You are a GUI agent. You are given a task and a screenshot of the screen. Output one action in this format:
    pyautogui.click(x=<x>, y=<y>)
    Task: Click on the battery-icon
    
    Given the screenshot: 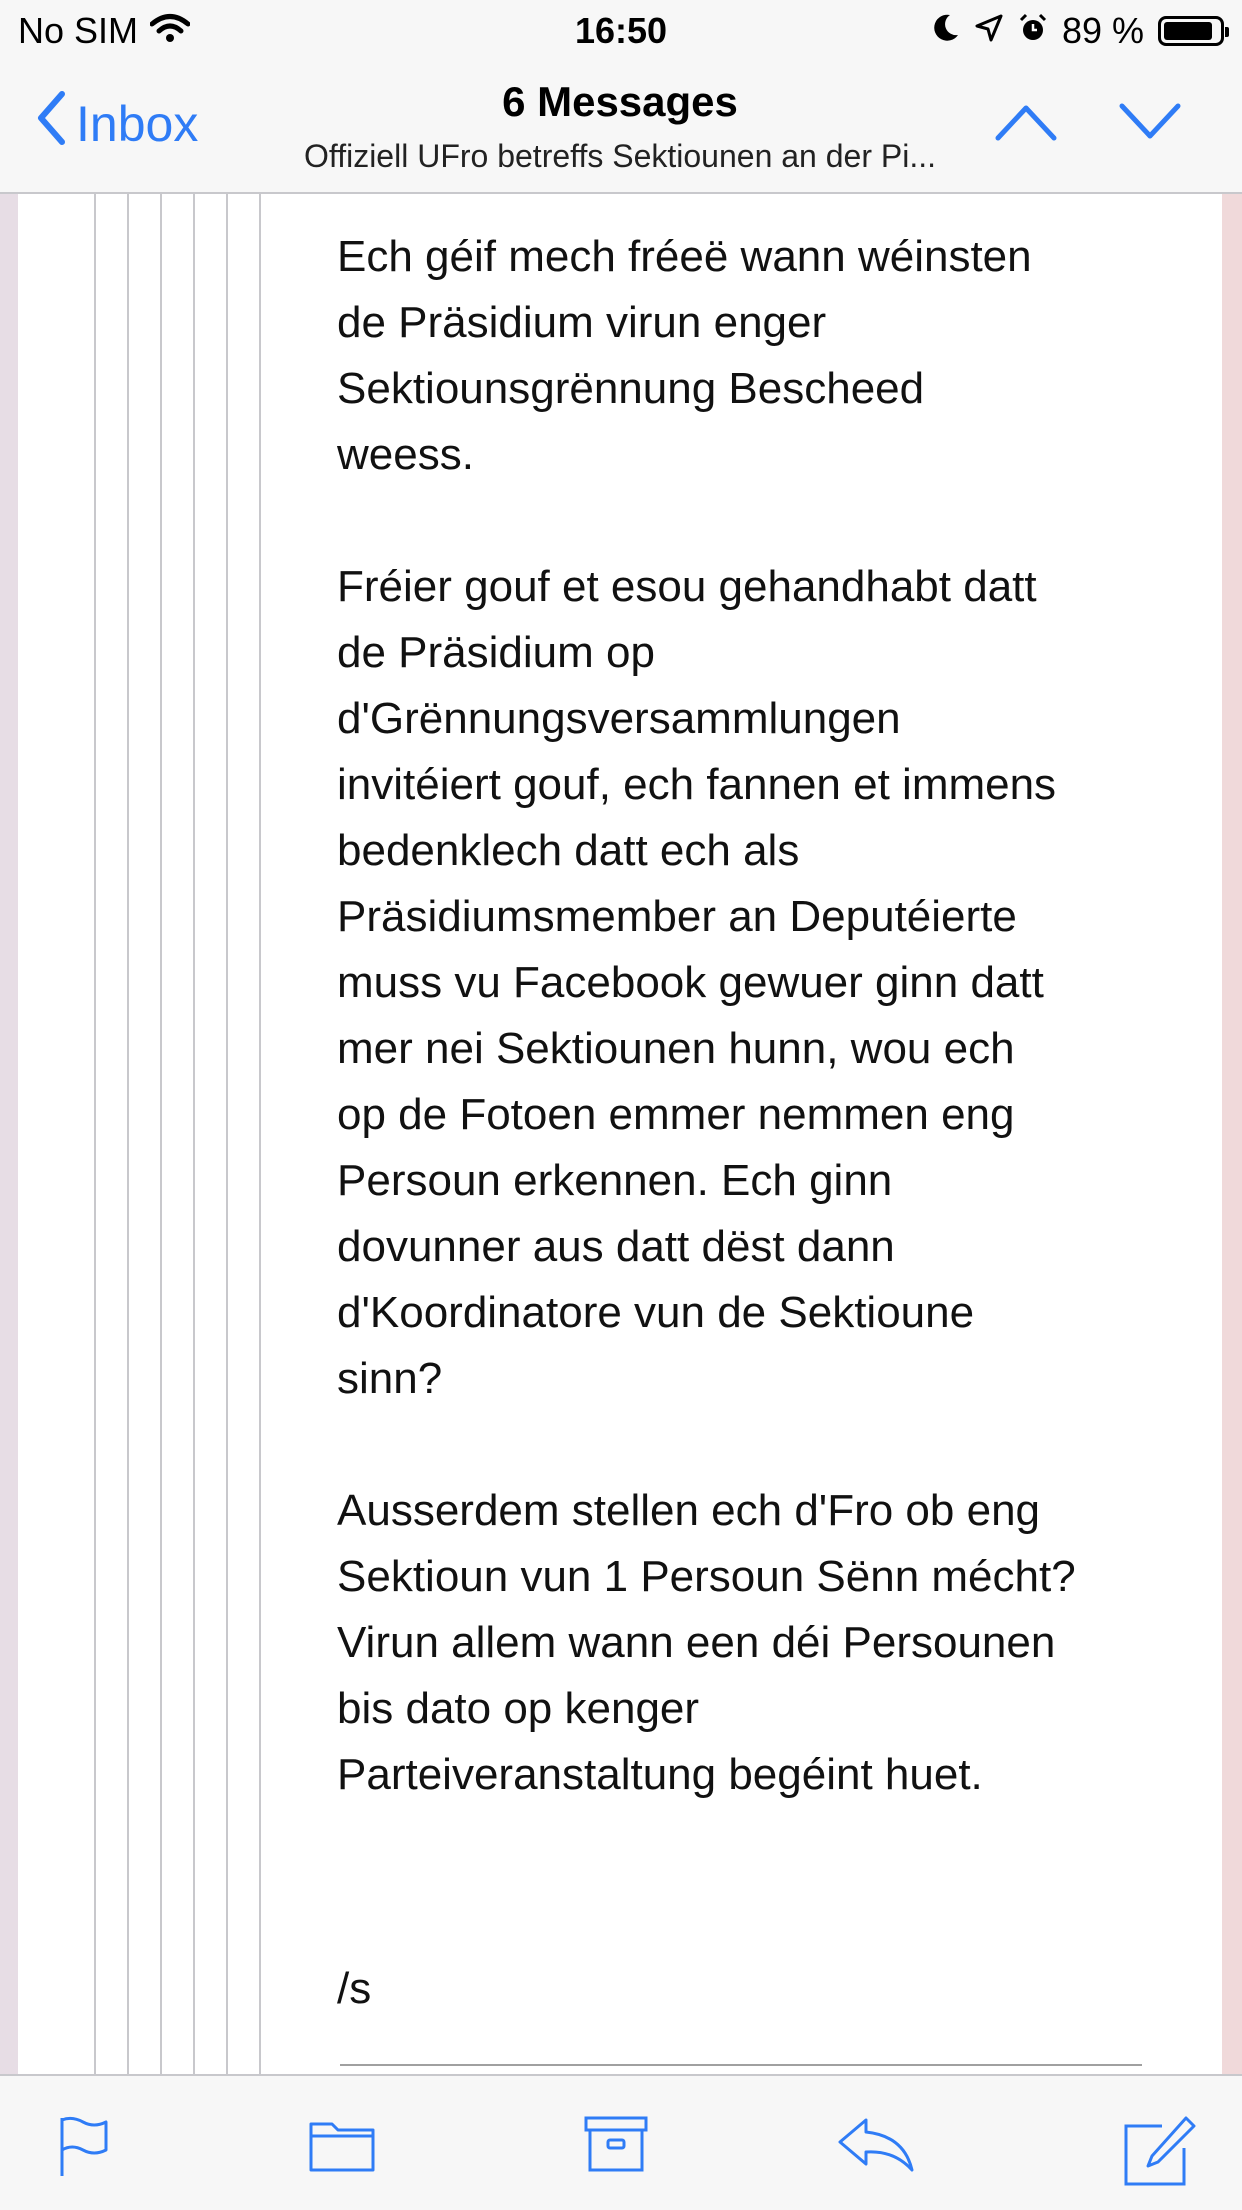 What is the action you would take?
    pyautogui.click(x=1193, y=31)
    